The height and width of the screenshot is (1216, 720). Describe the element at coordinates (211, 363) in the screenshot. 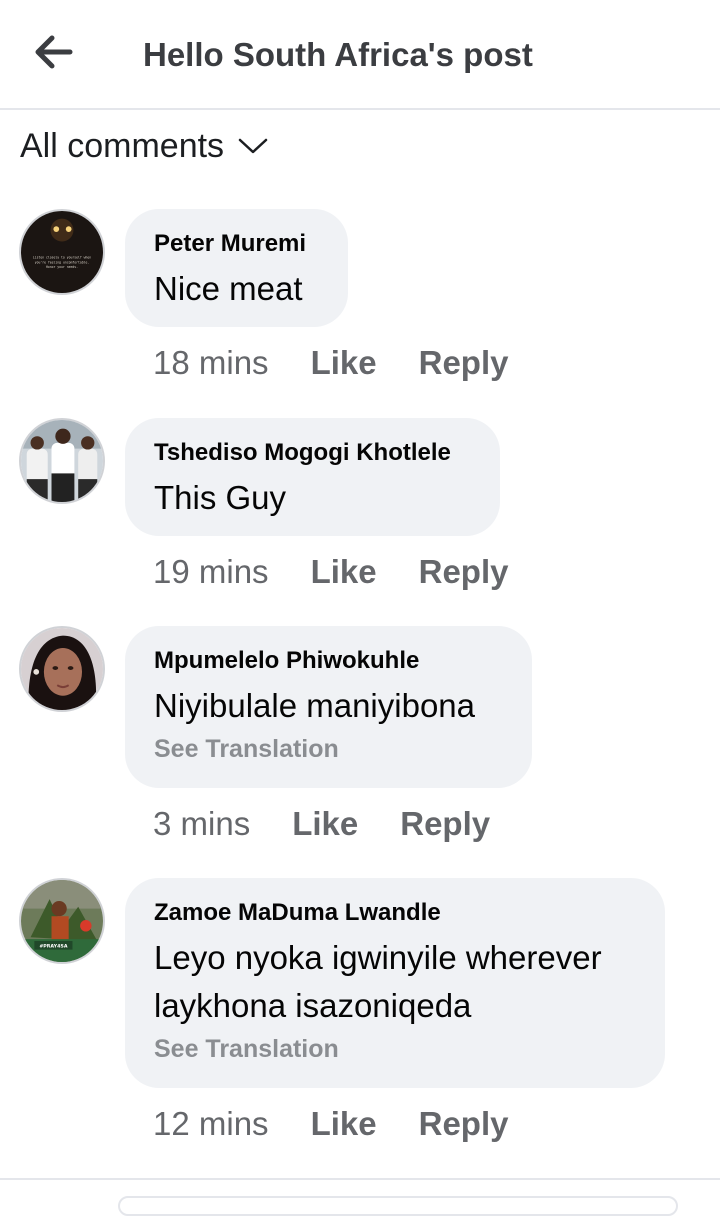

I see `comment-timestamp: 18 mins` at that location.